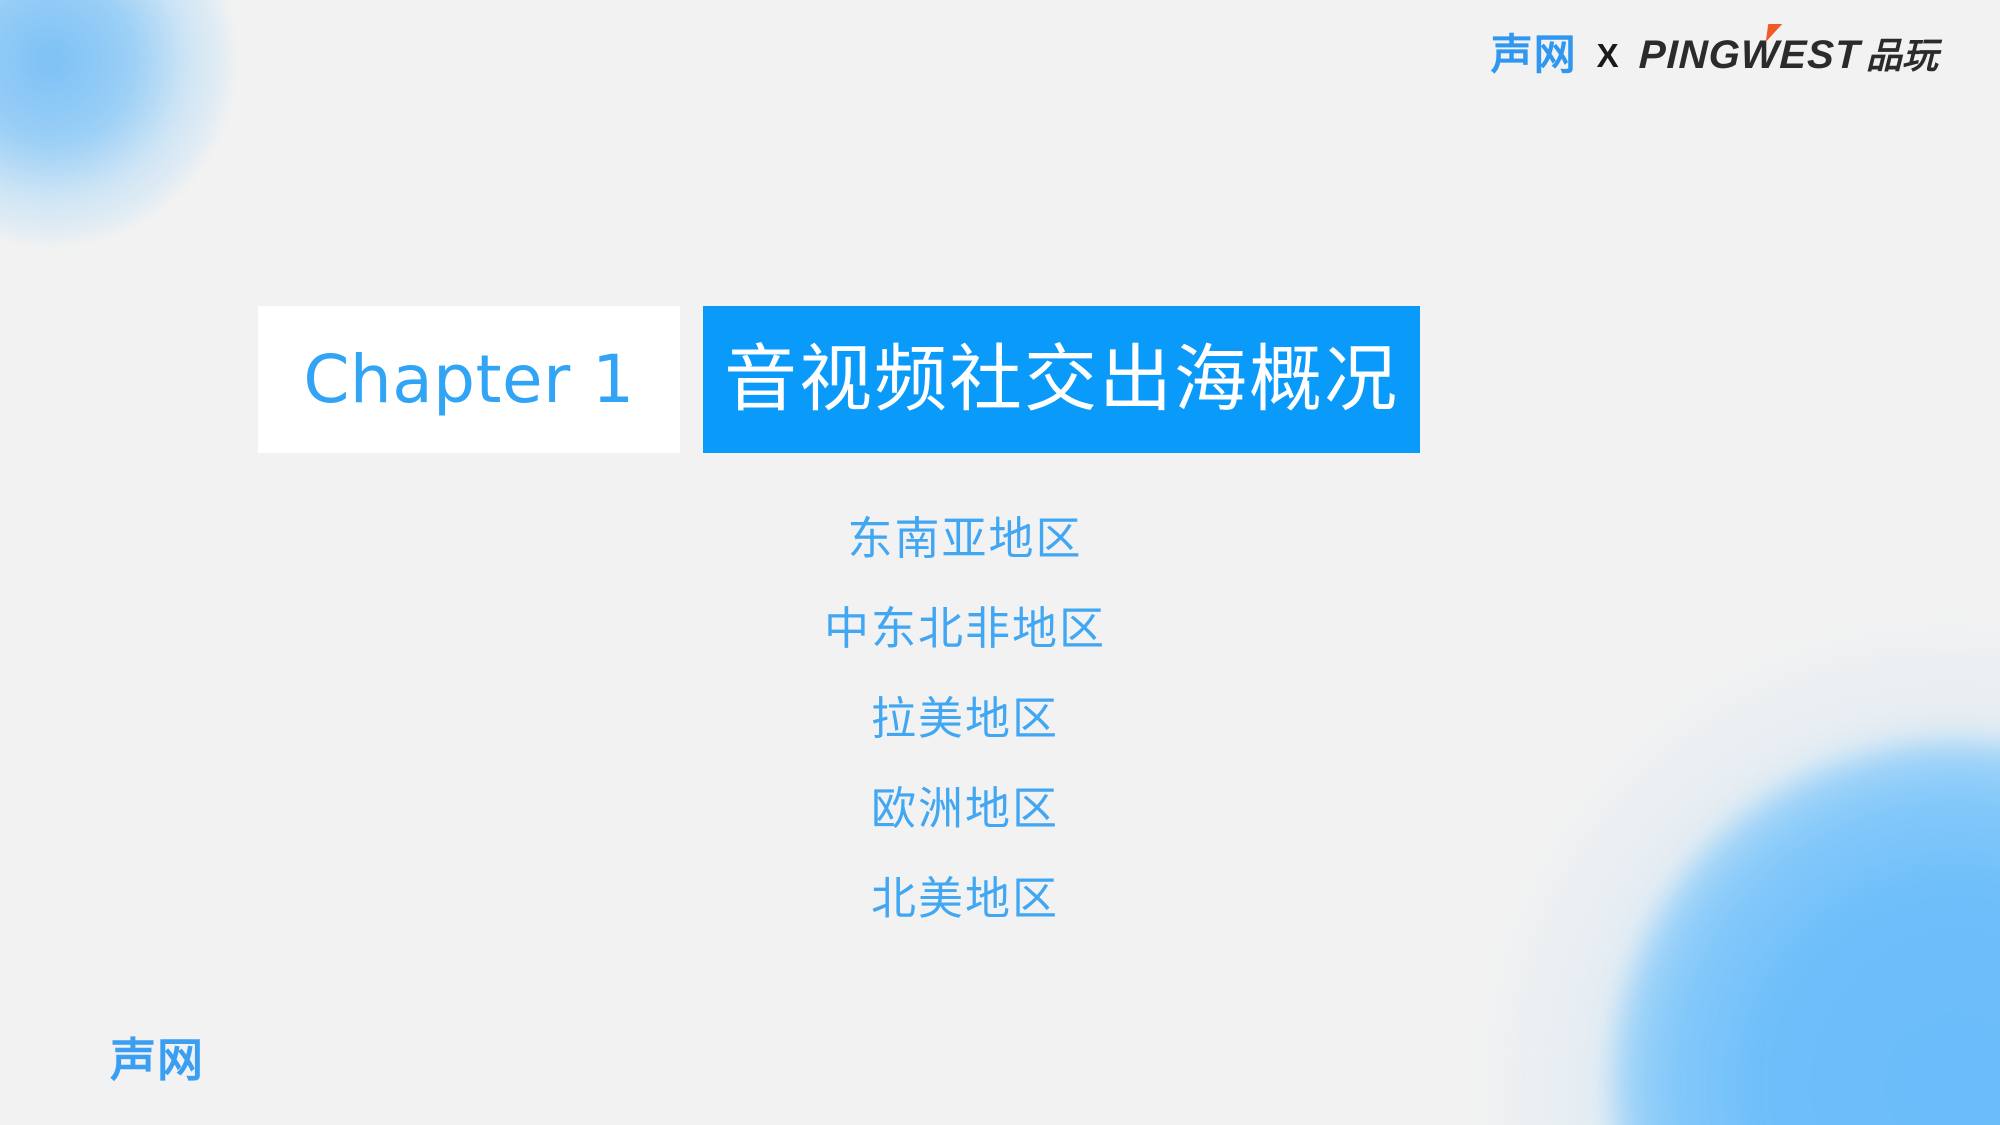 The image size is (2000, 1125). I want to click on chapter-banner: Chapter 1 音视频社交出海概况, so click(839, 379).